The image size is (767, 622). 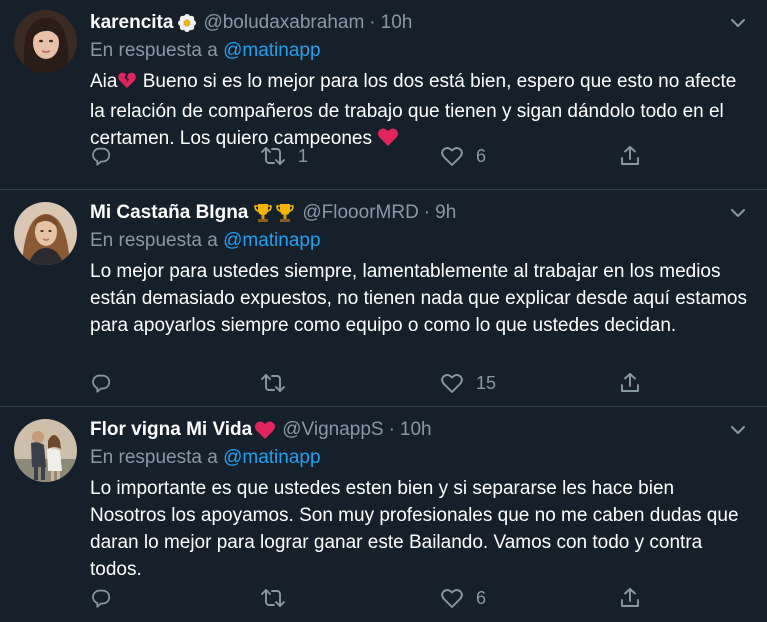 What do you see at coordinates (303, 155) in the screenshot?
I see `retweet-count: 1` at bounding box center [303, 155].